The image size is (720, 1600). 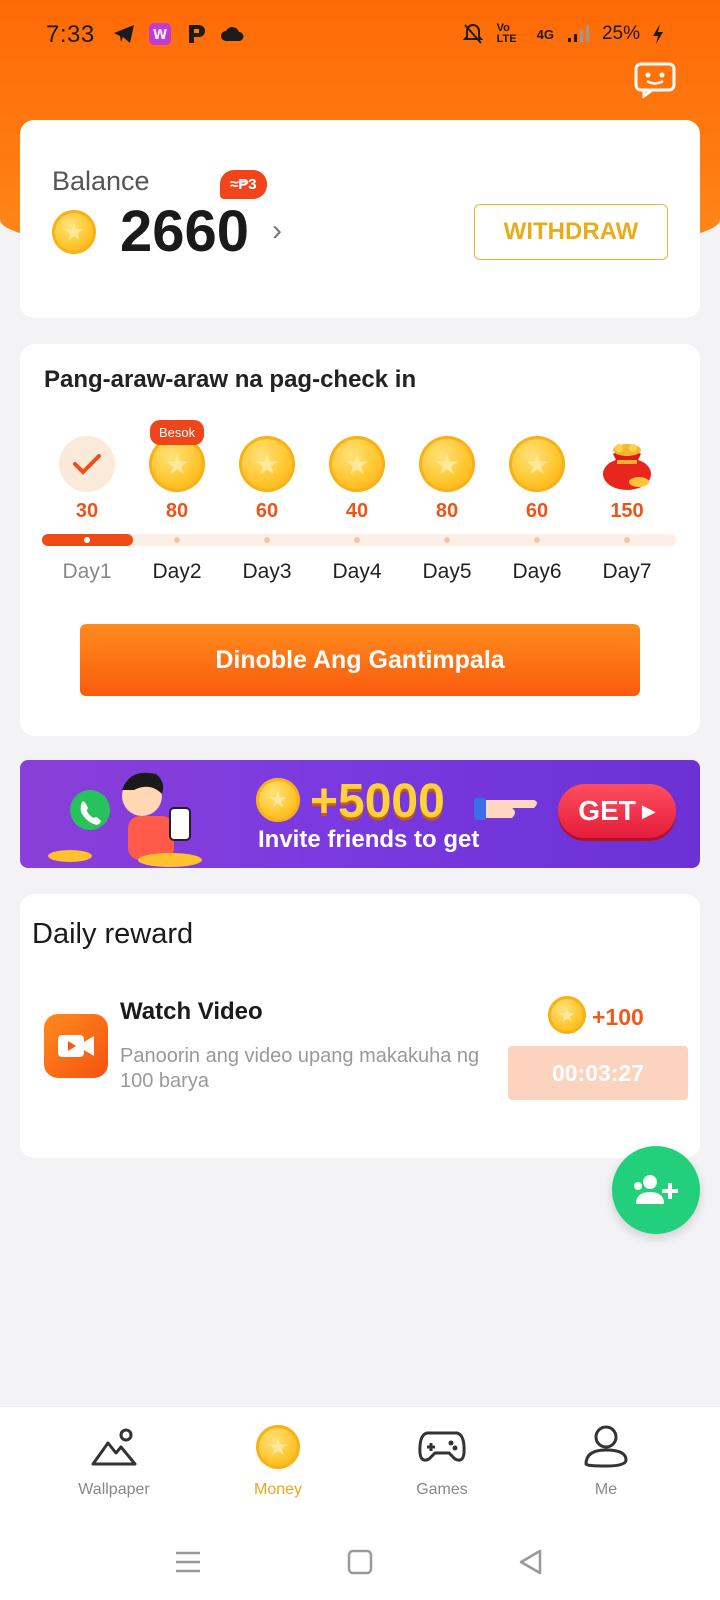 I want to click on get-label: GET, so click(x=607, y=810).